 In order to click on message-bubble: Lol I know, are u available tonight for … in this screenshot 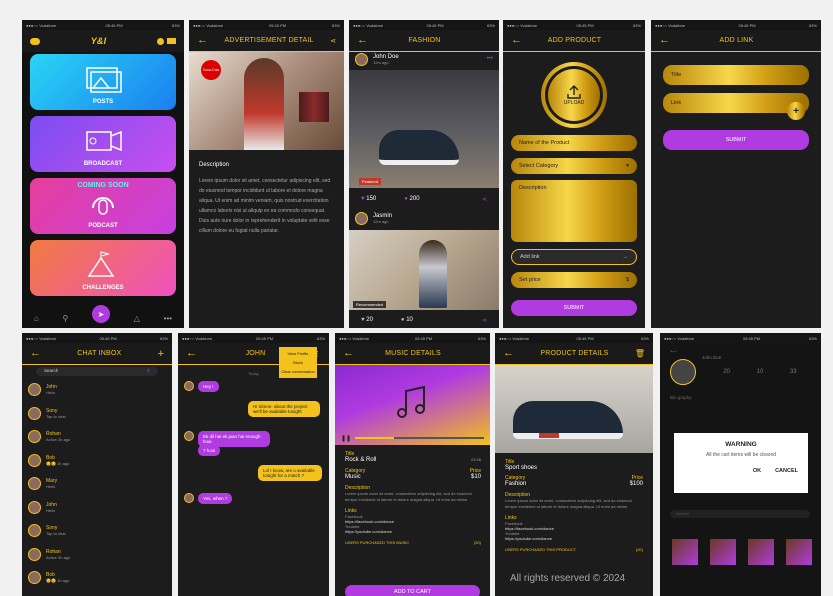, I will do `click(290, 473)`.